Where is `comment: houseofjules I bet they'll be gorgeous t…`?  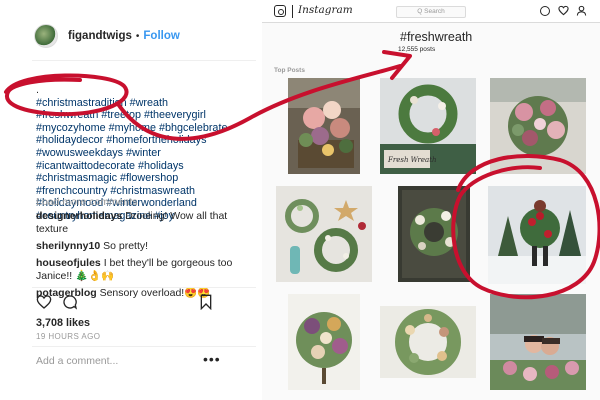
comment: houseofjules I bet they'll be gorgeous t… is located at coordinates (147, 270).